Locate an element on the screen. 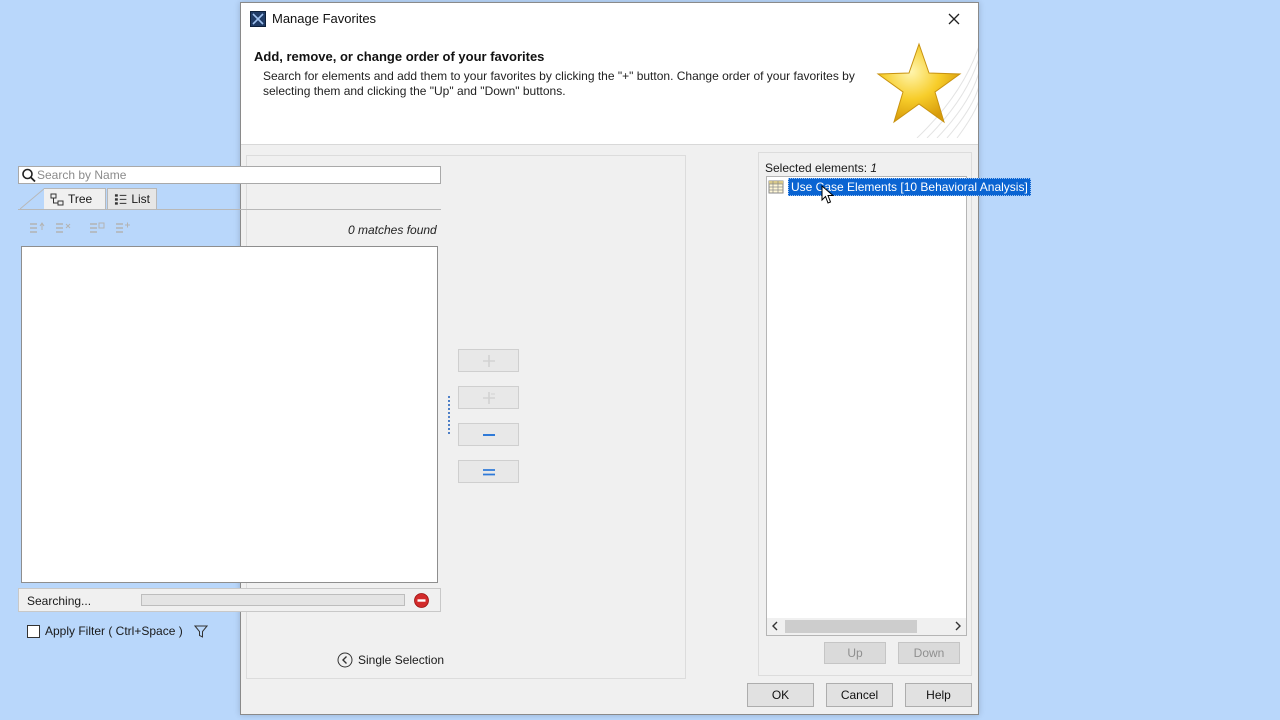  tree-toolbar is located at coordinates (80, 228).